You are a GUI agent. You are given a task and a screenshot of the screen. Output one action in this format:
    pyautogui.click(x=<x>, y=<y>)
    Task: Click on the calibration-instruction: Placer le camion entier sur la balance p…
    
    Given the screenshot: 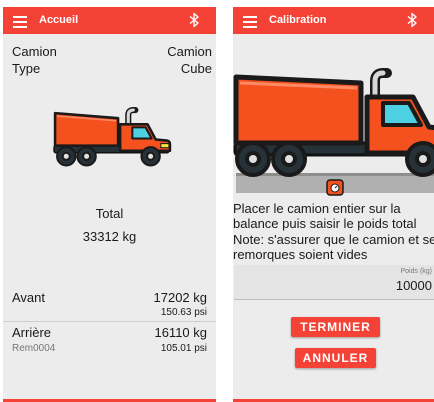 What is the action you would take?
    pyautogui.click(x=325, y=216)
    